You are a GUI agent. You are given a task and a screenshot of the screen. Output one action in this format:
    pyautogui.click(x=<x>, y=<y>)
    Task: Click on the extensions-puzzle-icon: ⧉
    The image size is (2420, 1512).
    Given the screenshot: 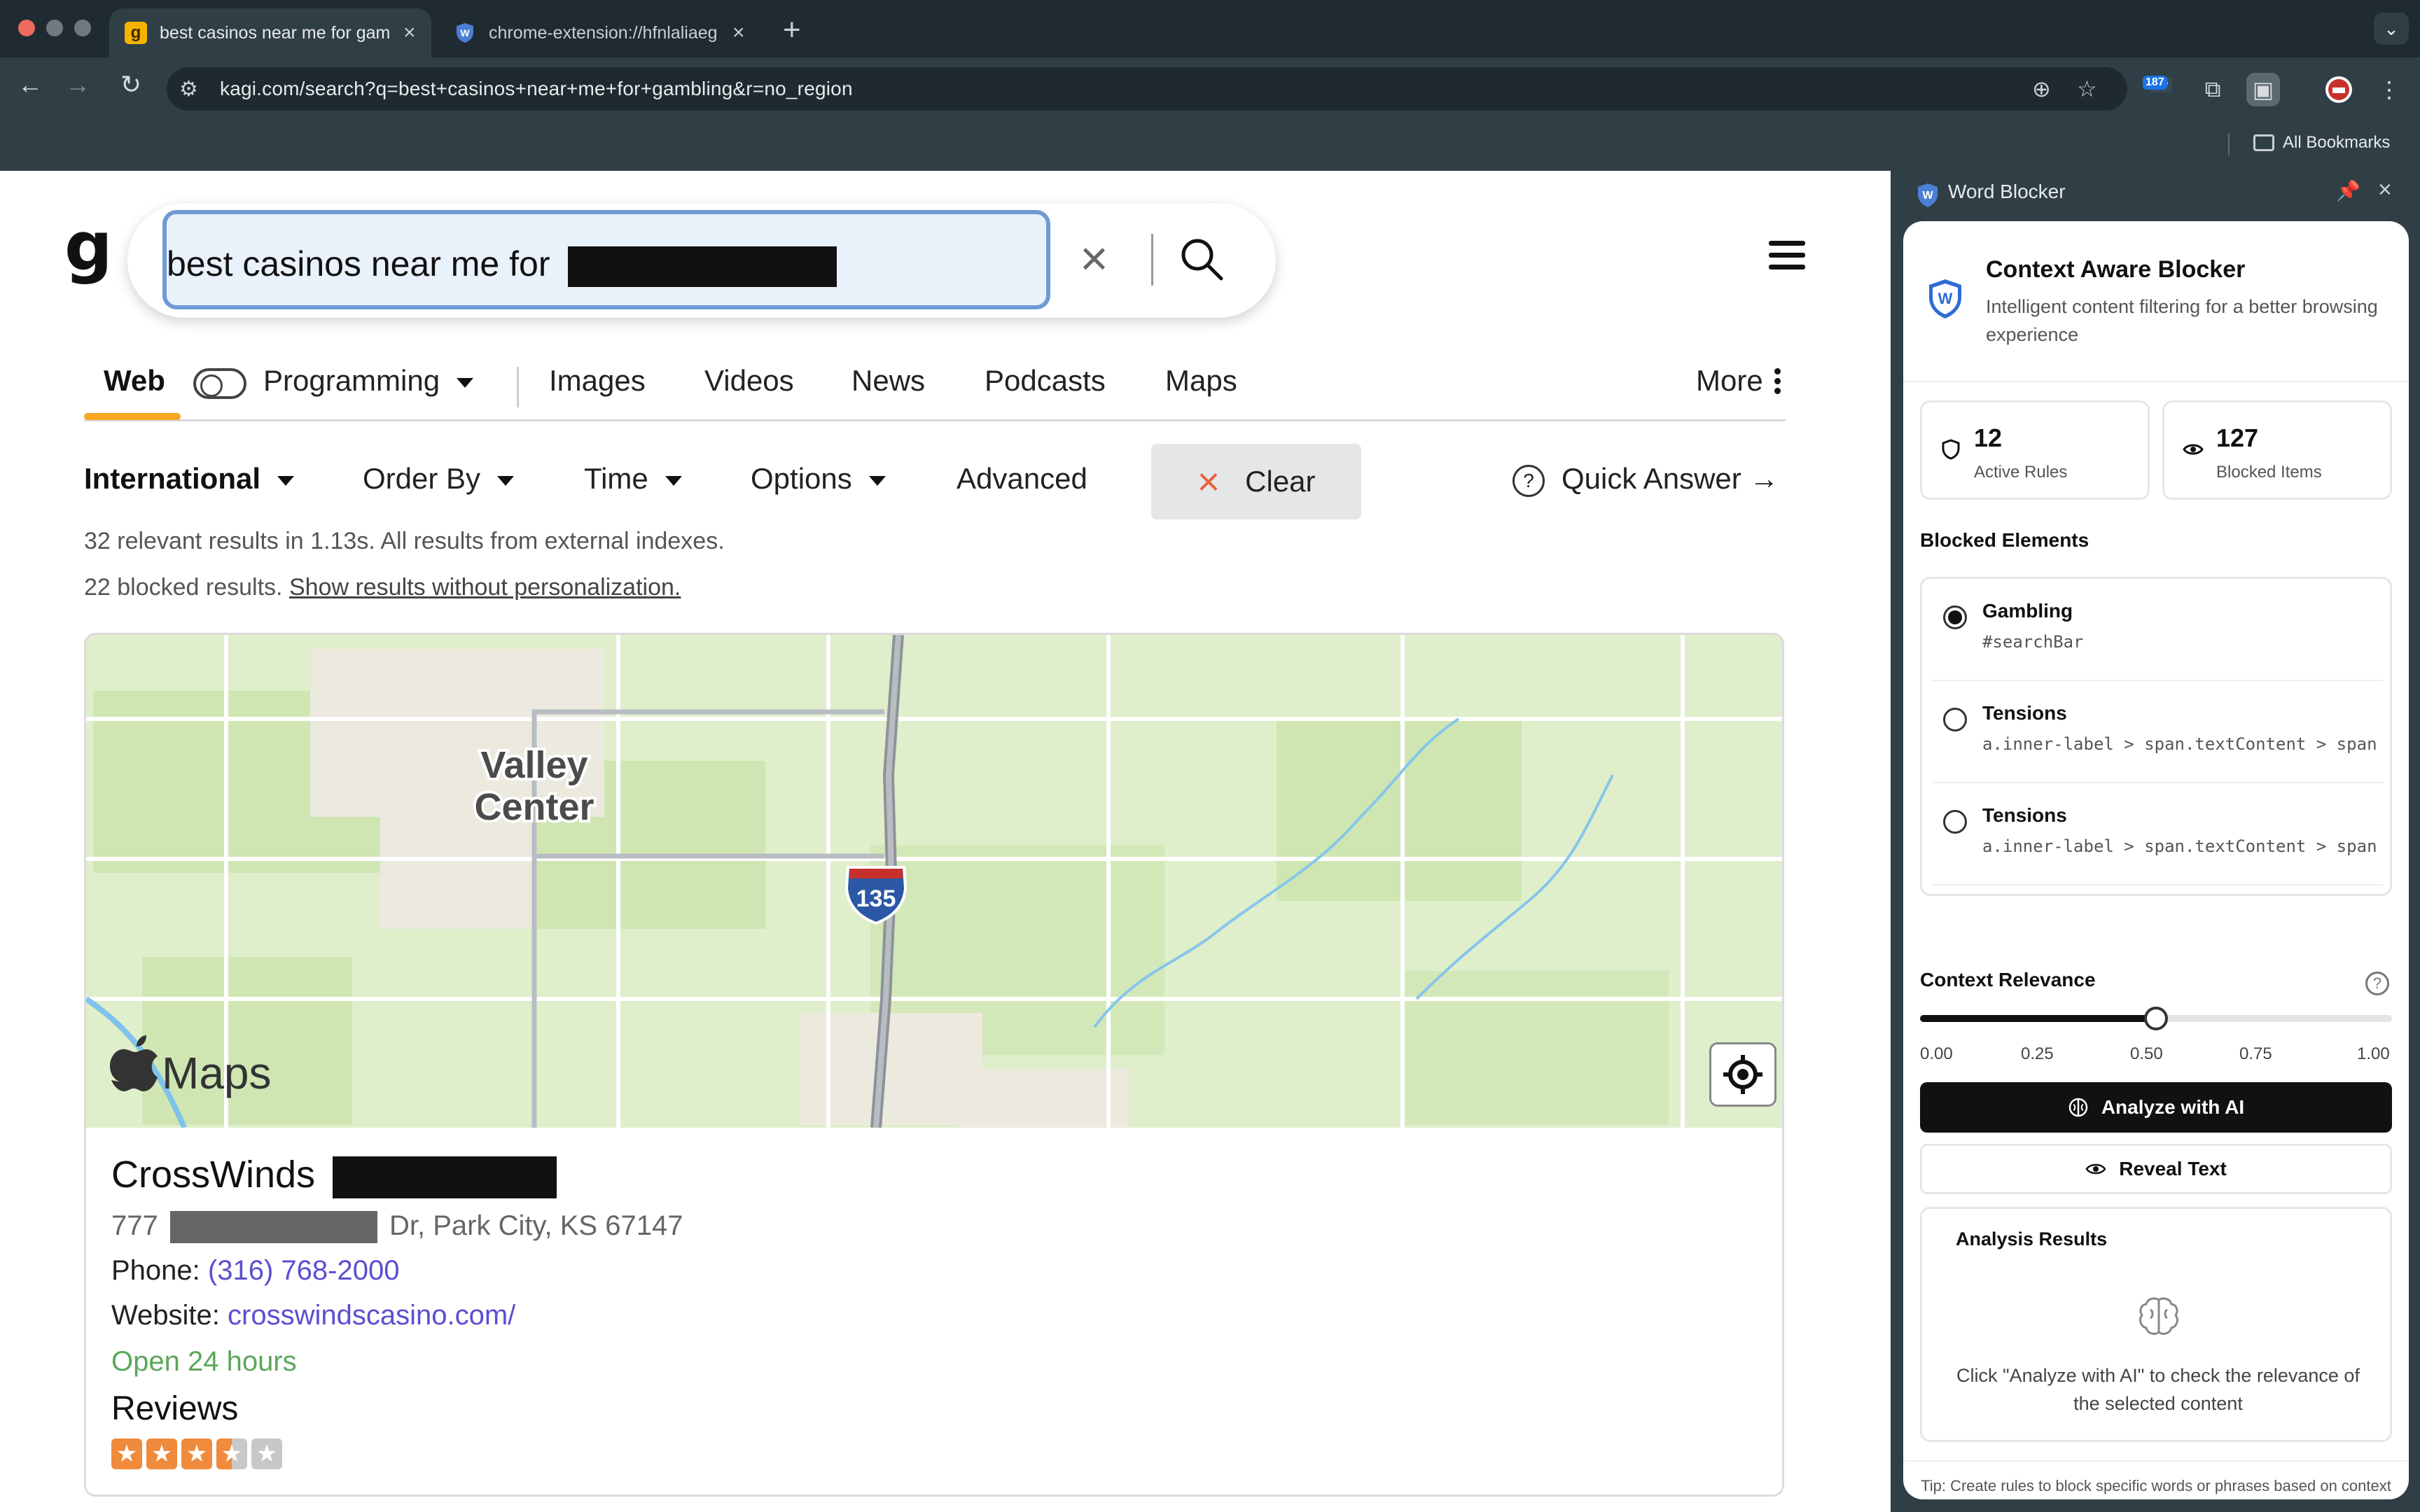 What is the action you would take?
    pyautogui.click(x=2213, y=89)
    